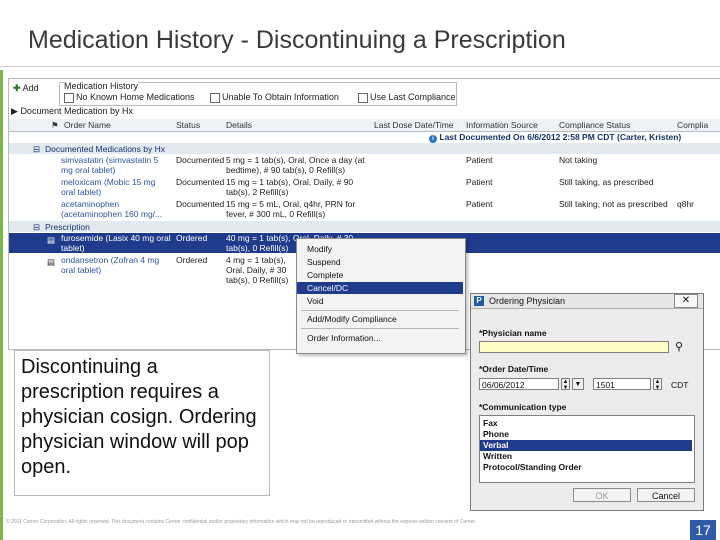  What do you see at coordinates (680, 385) in the screenshot?
I see `timezone-label: CDT` at bounding box center [680, 385].